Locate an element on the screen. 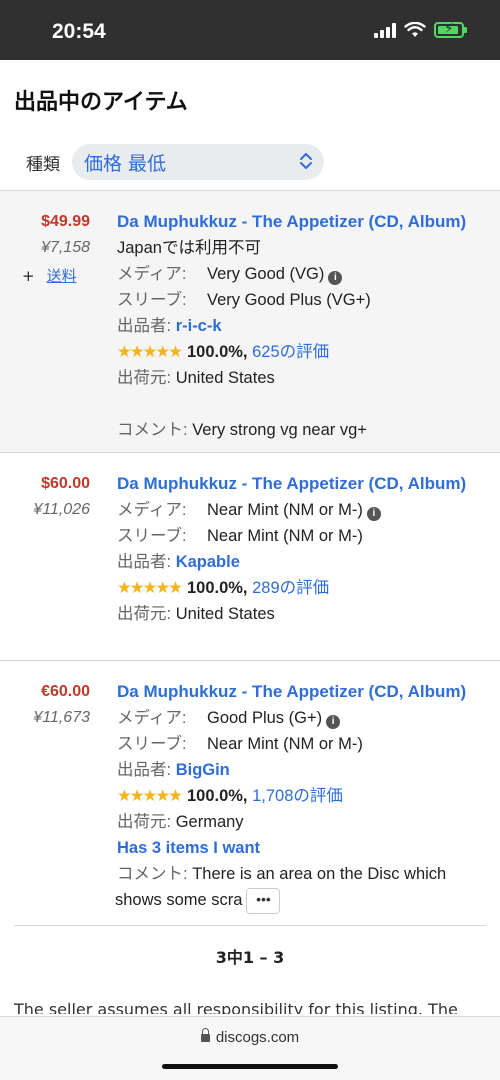 The image size is (500, 1080). seller-name-link: r-i-c-k is located at coordinates (199, 326).